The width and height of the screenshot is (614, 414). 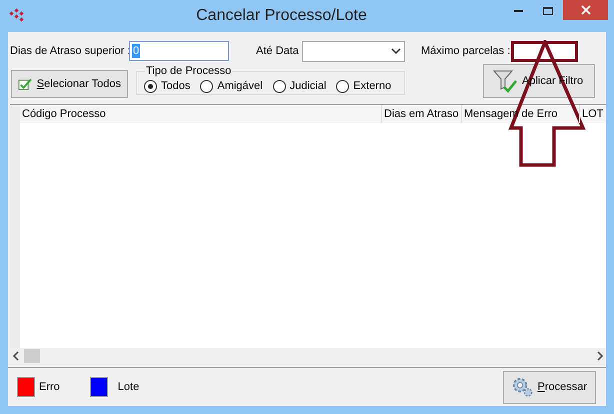 What do you see at coordinates (32, 356) in the screenshot?
I see `scrollbar-thumb` at bounding box center [32, 356].